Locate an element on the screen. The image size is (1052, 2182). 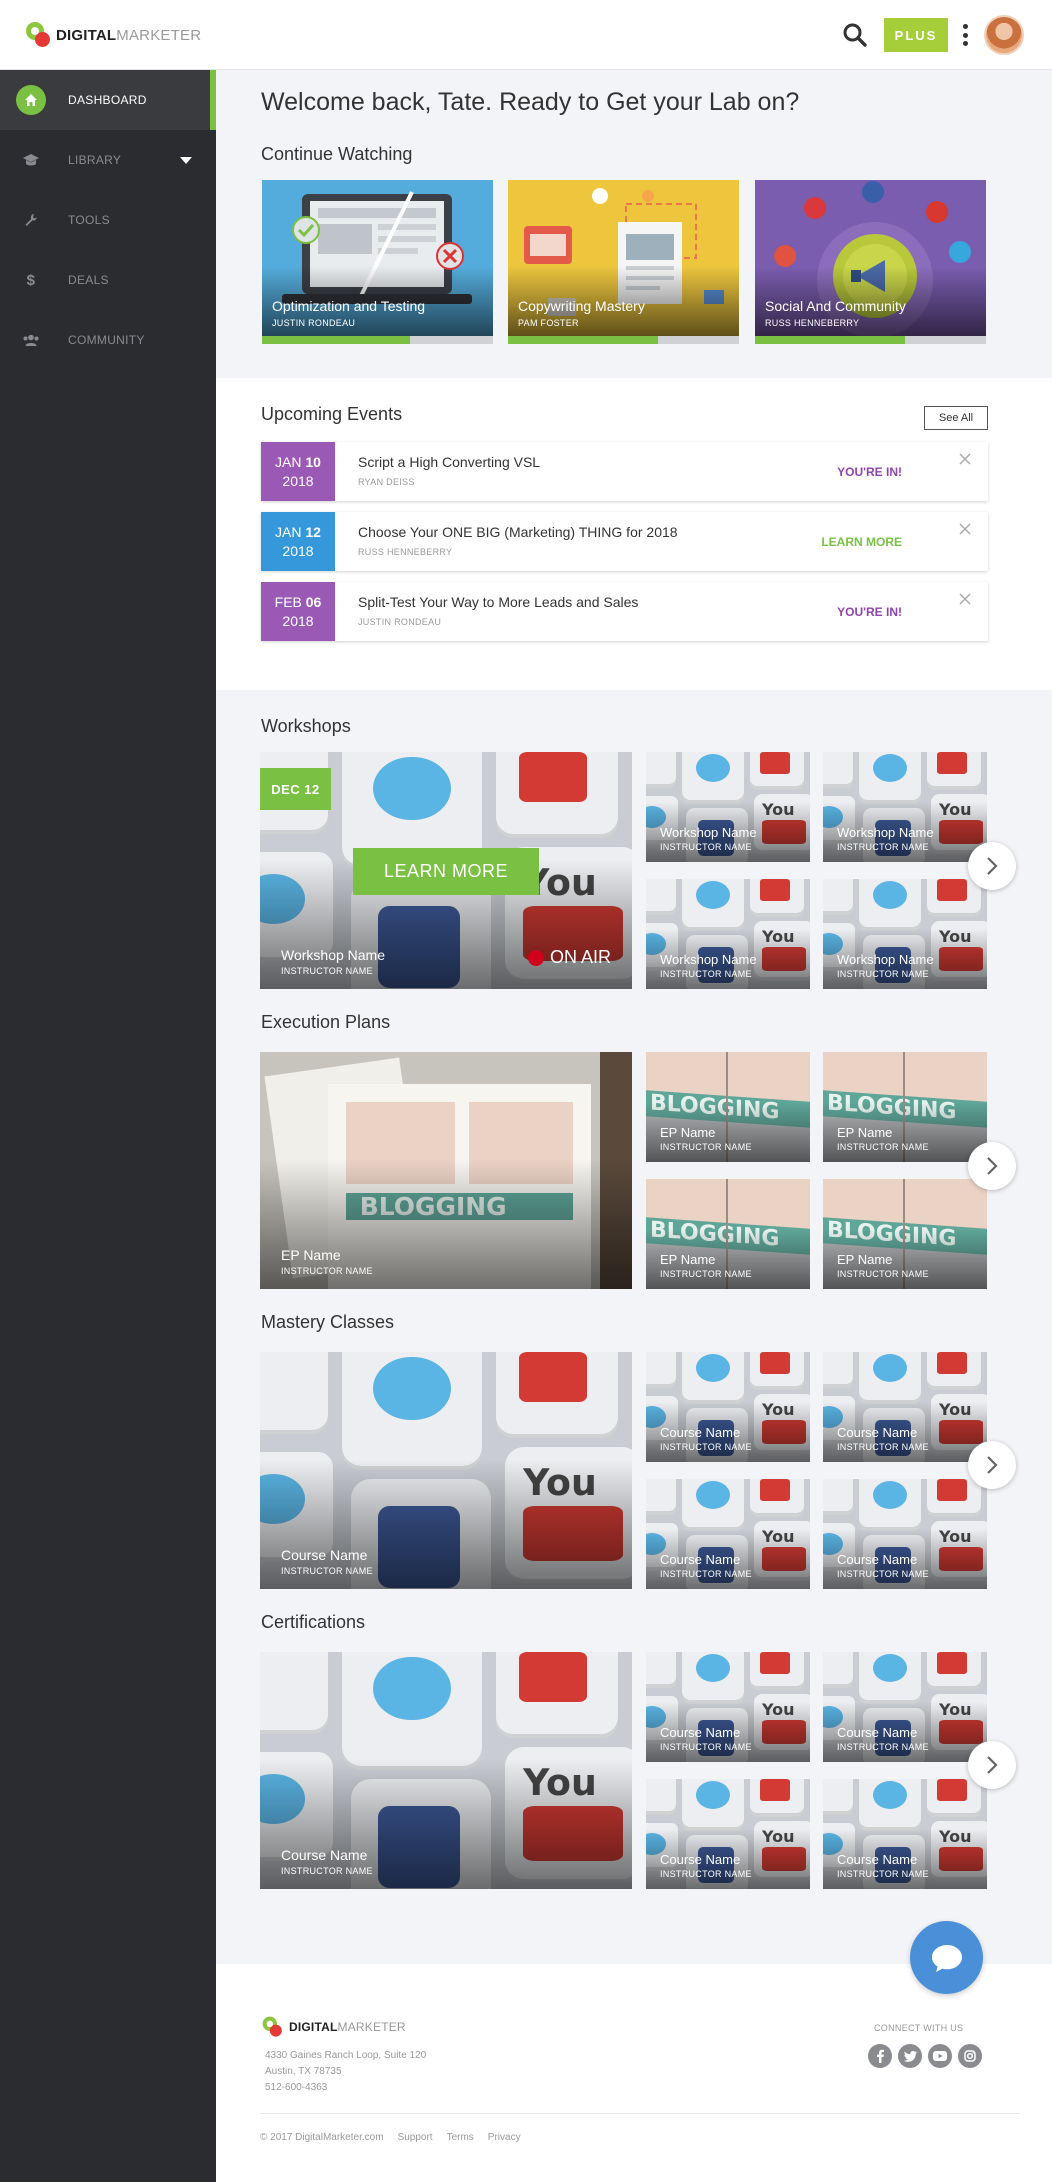
footer-logo: DIGITALMARKETER is located at coordinates (333, 2027).